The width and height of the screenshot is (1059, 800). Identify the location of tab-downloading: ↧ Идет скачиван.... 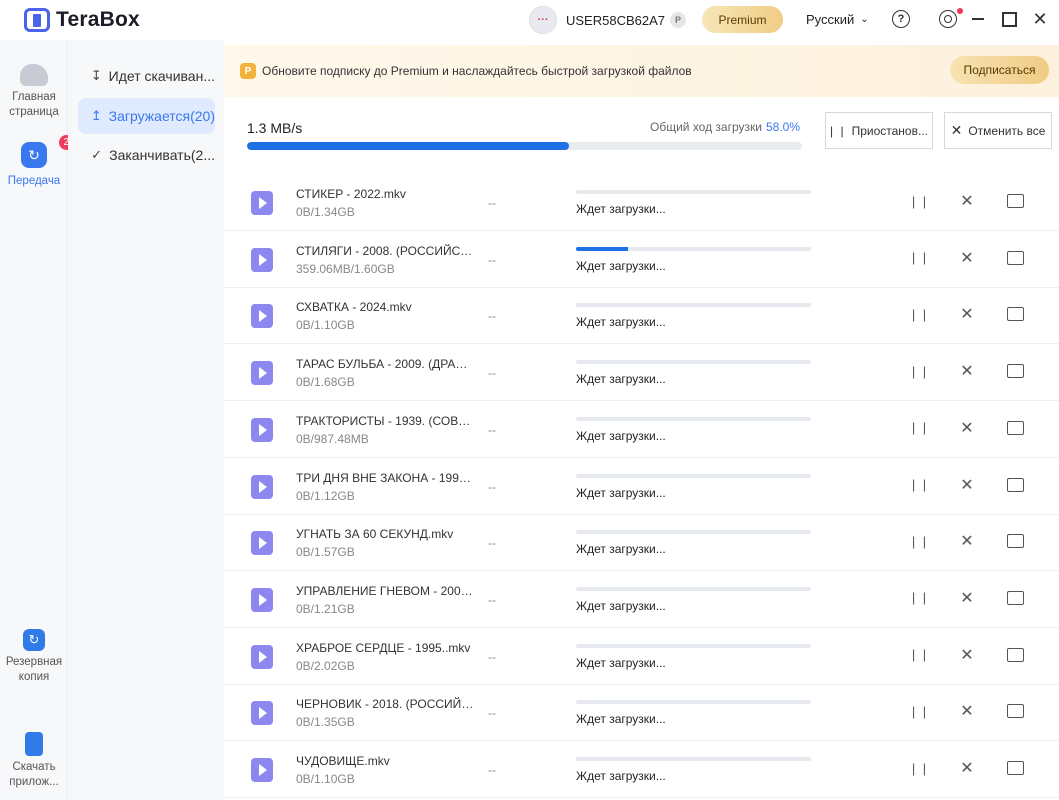
(146, 76).